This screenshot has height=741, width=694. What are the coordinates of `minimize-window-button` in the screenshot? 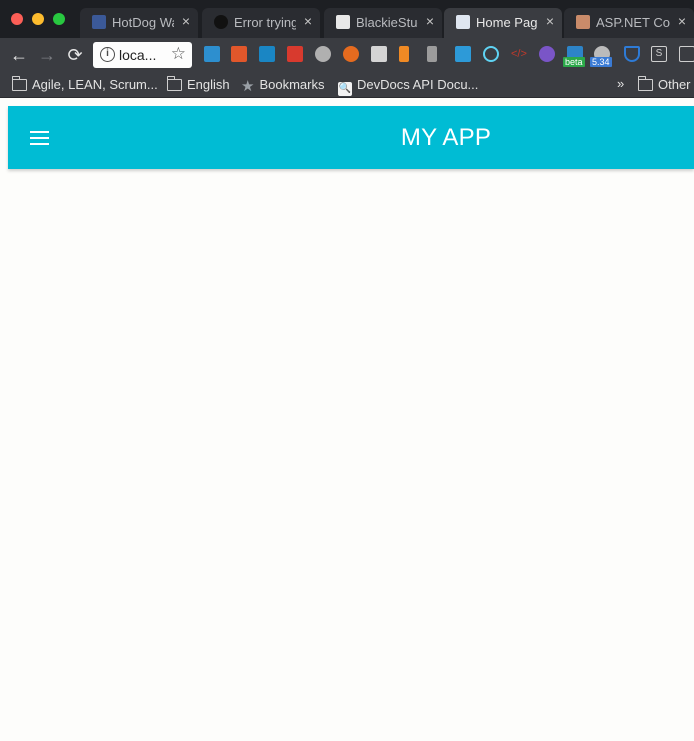 It's located at (38, 19).